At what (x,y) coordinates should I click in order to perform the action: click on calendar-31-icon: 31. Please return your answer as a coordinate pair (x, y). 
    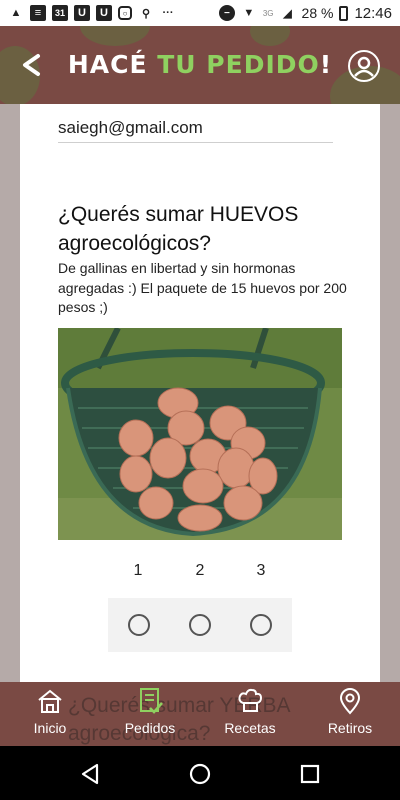
    Looking at the image, I should click on (60, 13).